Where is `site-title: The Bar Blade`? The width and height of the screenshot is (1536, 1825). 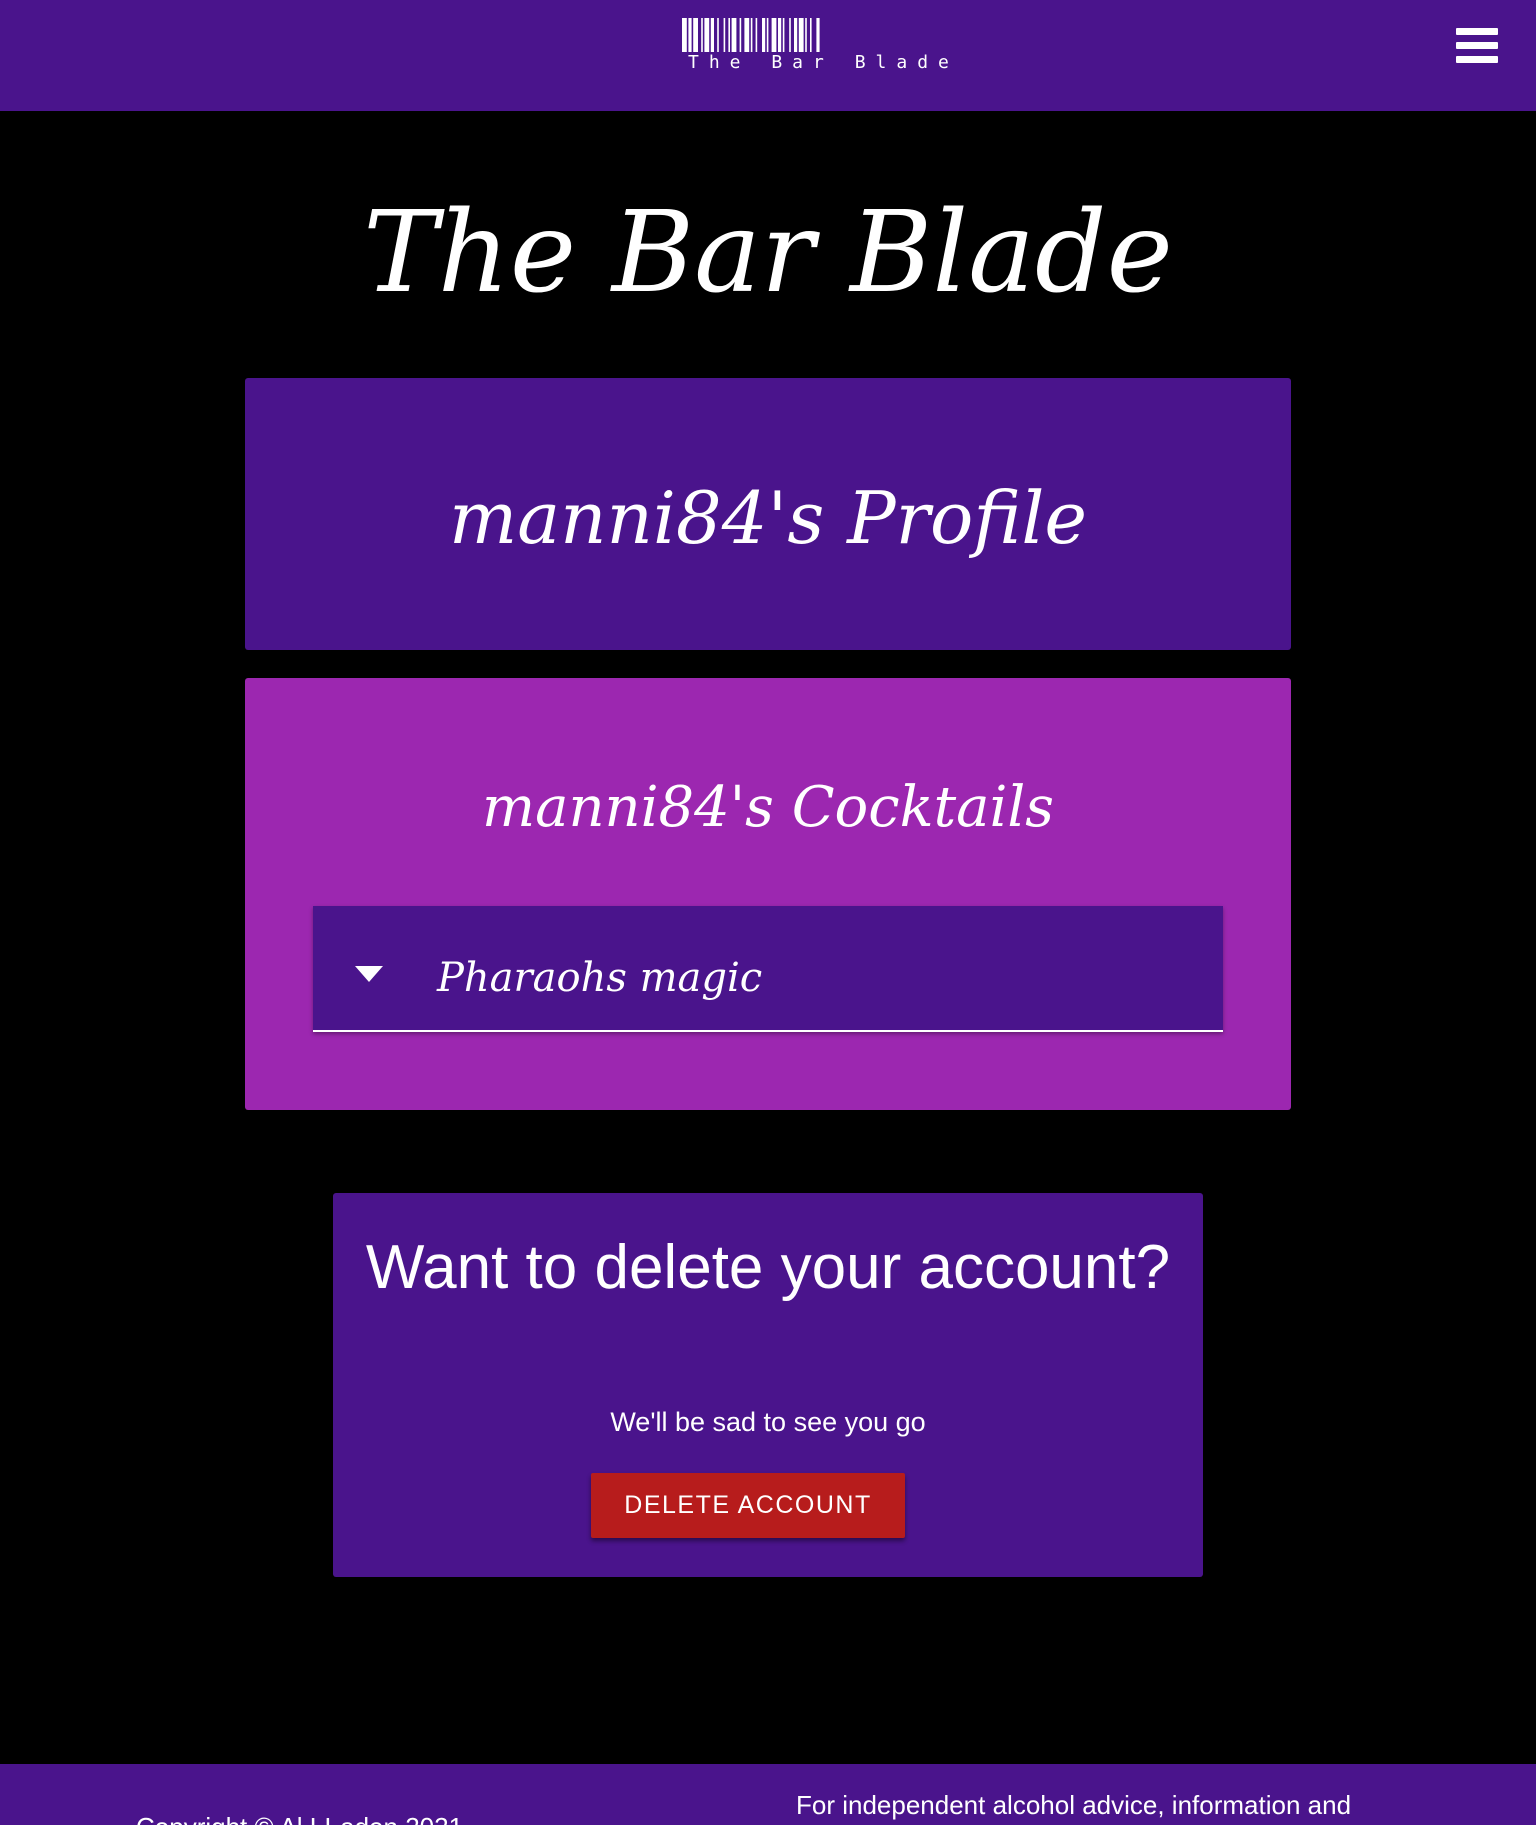
site-title: The Bar Blade is located at coordinates (768, 253).